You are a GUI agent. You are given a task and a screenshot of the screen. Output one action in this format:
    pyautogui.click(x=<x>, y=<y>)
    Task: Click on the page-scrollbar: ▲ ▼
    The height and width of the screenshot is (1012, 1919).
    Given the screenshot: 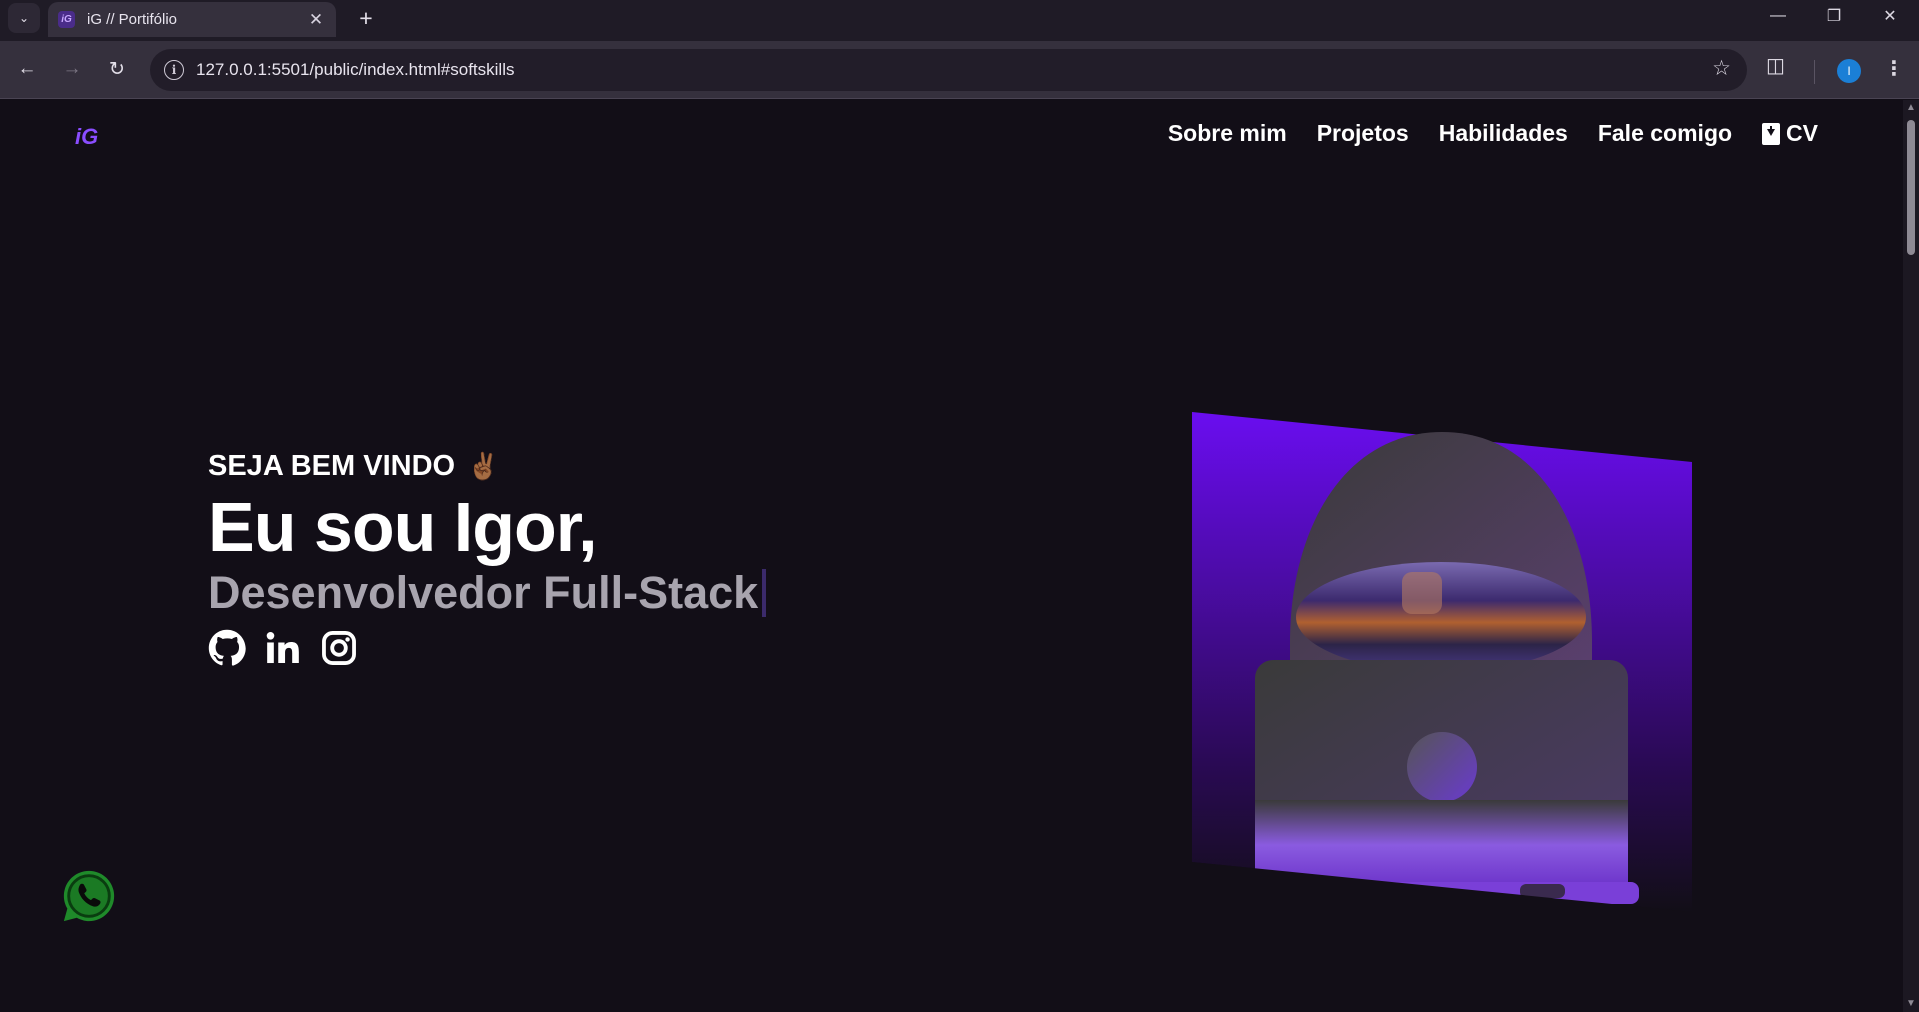 What is the action you would take?
    pyautogui.click(x=1911, y=556)
    